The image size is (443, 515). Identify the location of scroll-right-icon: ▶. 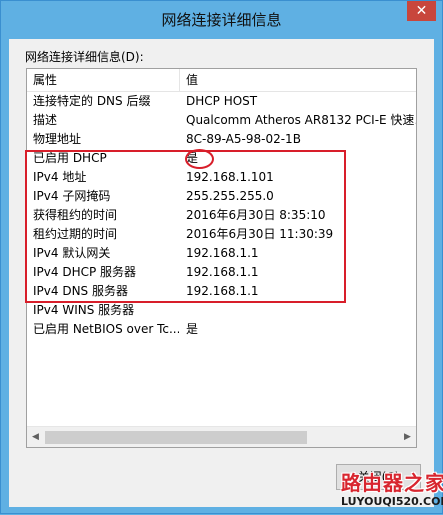
(407, 437).